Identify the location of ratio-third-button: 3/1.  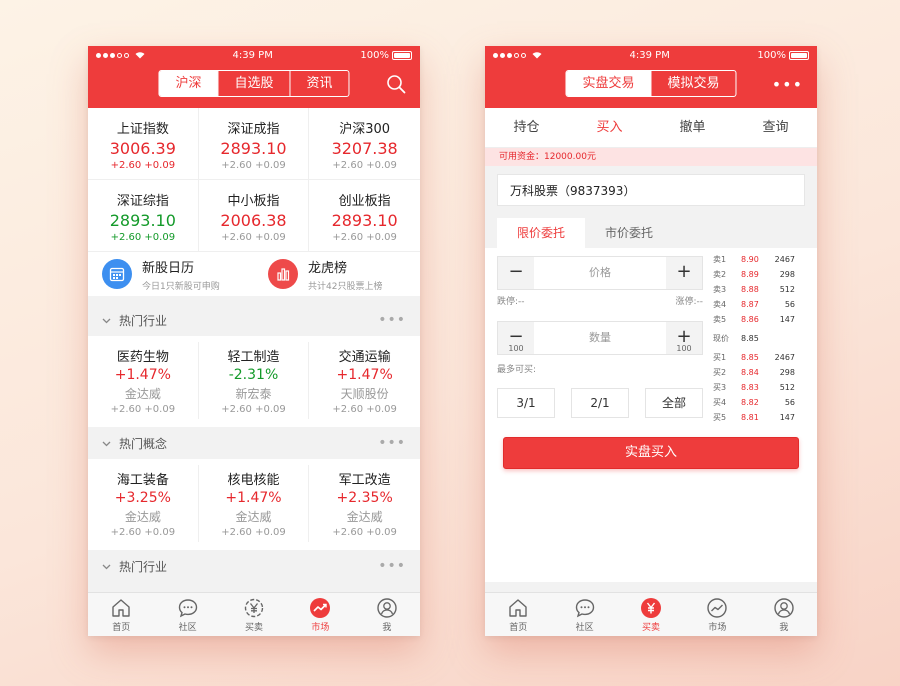
(526, 403).